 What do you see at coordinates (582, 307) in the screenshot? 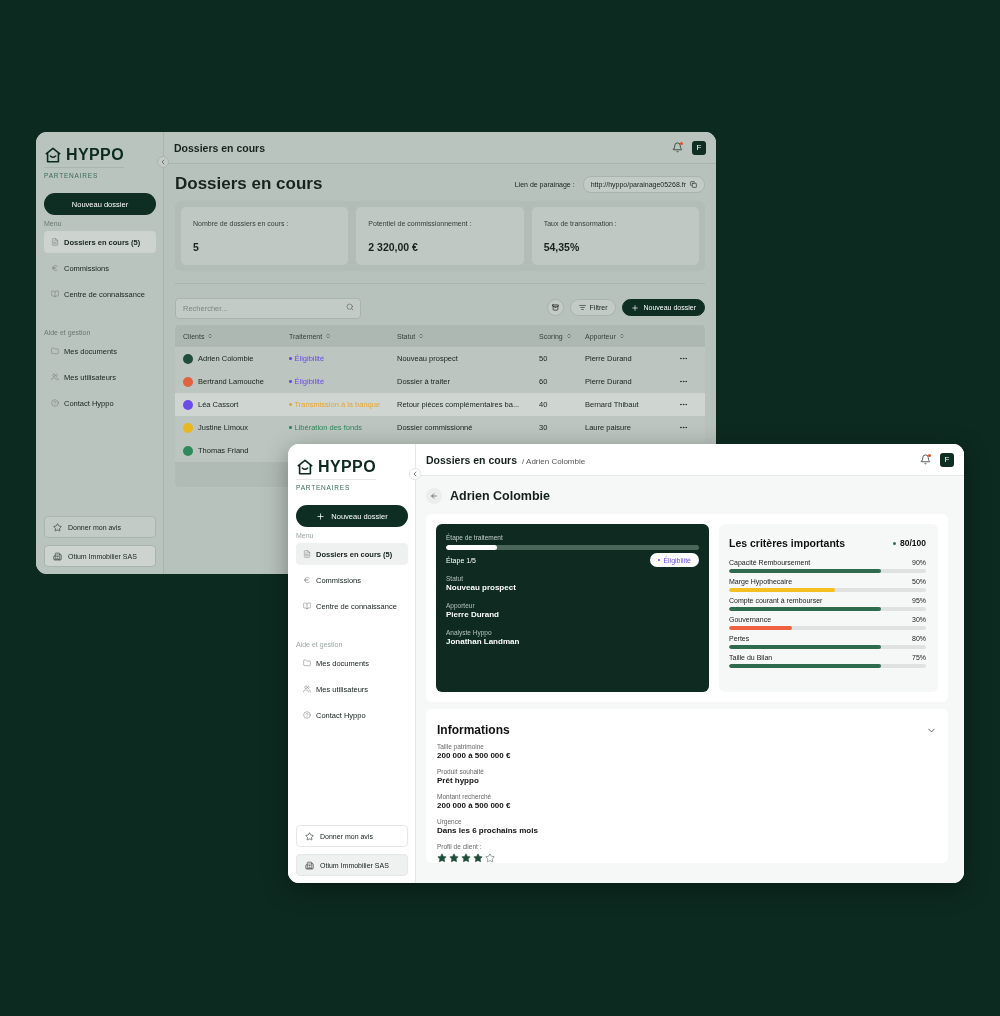
I see `filter-icon` at bounding box center [582, 307].